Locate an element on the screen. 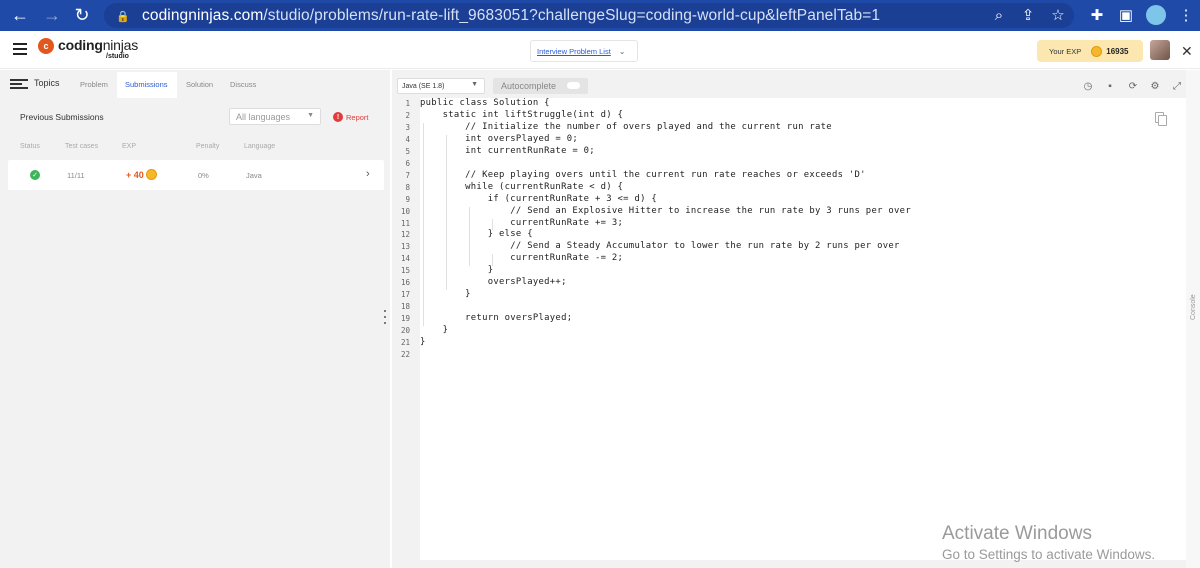 Image resolution: width=1200 pixels, height=568 pixels. interview-problem-list-dropdown: Interview Problem List ⌄ is located at coordinates (584, 51).